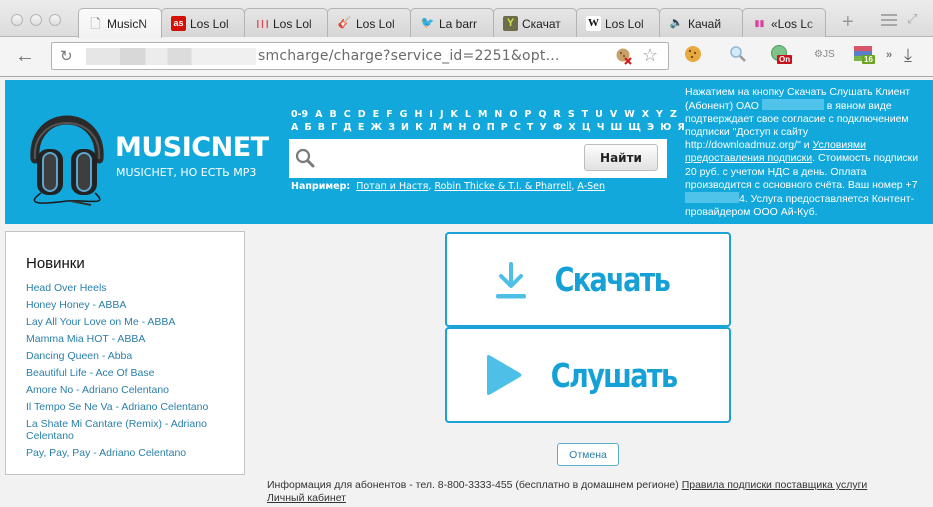  I want to click on letter-link: D, so click(362, 114).